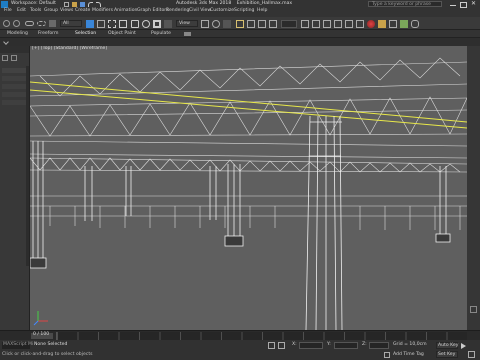 Image resolution: width=480 pixels, height=360 pixels. Describe the element at coordinates (382, 24) in the screenshot. I see `render-setup-icon` at that location.